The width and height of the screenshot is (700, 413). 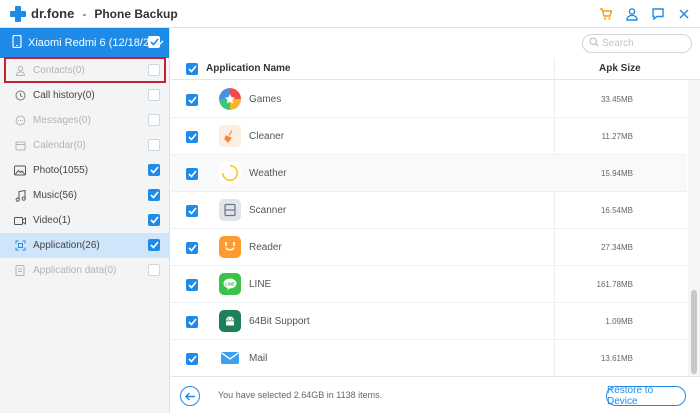 What do you see at coordinates (350, 14) in the screenshot?
I see `title-bar: dr.fone - Phone Backup` at bounding box center [350, 14].